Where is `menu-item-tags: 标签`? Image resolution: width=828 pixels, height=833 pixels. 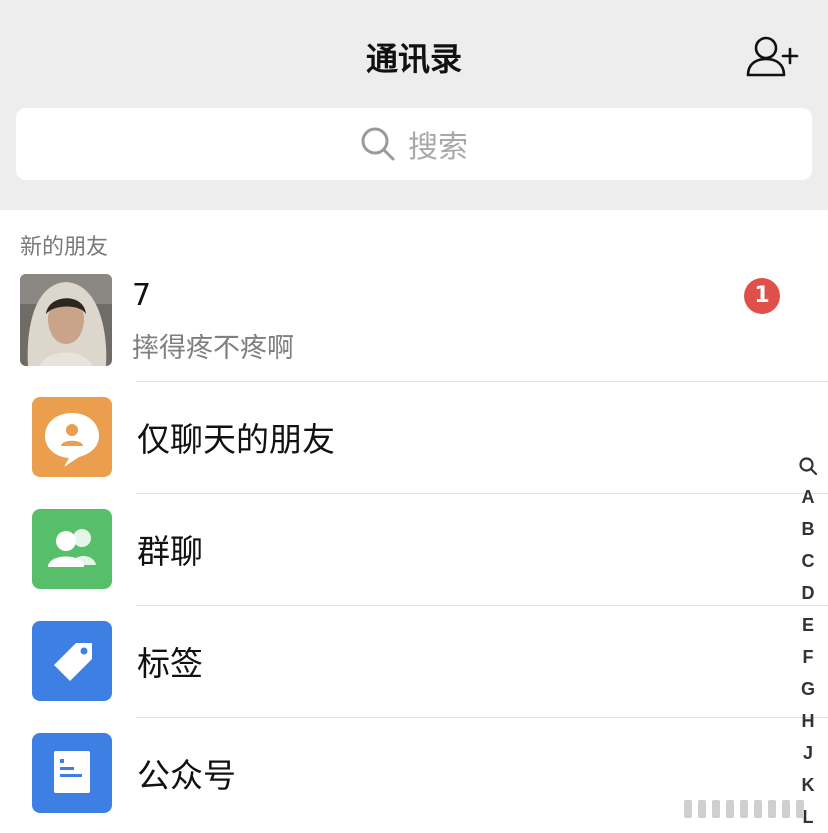
menu-item-tags: 标签 is located at coordinates (395, 661).